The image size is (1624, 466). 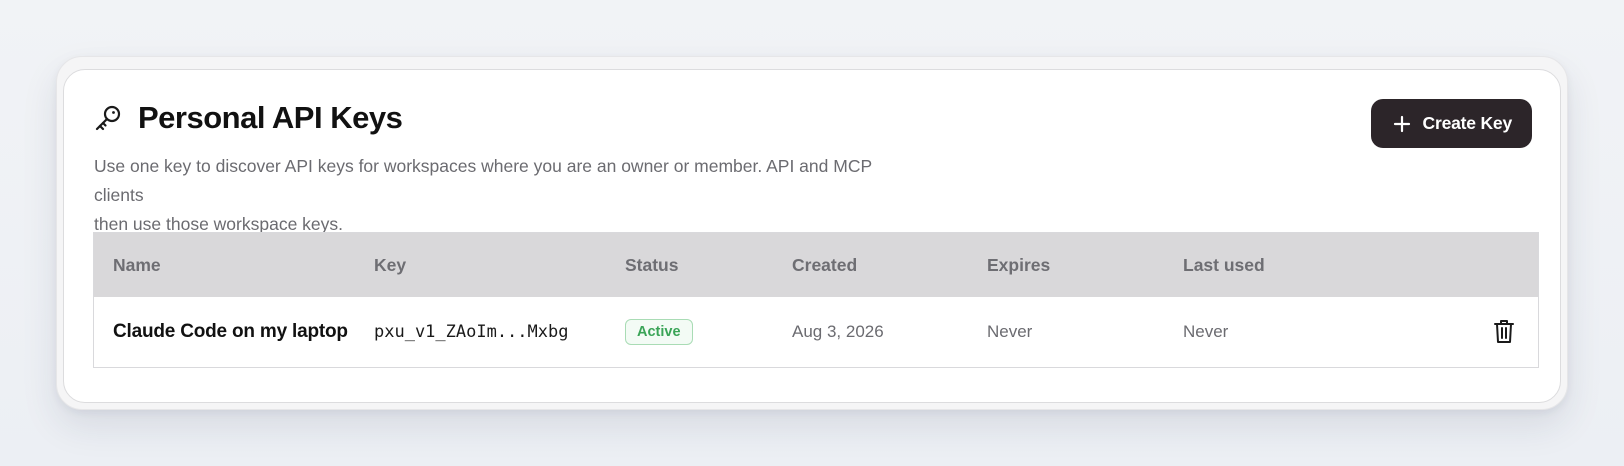 I want to click on column-header-created: Created, so click(x=824, y=265).